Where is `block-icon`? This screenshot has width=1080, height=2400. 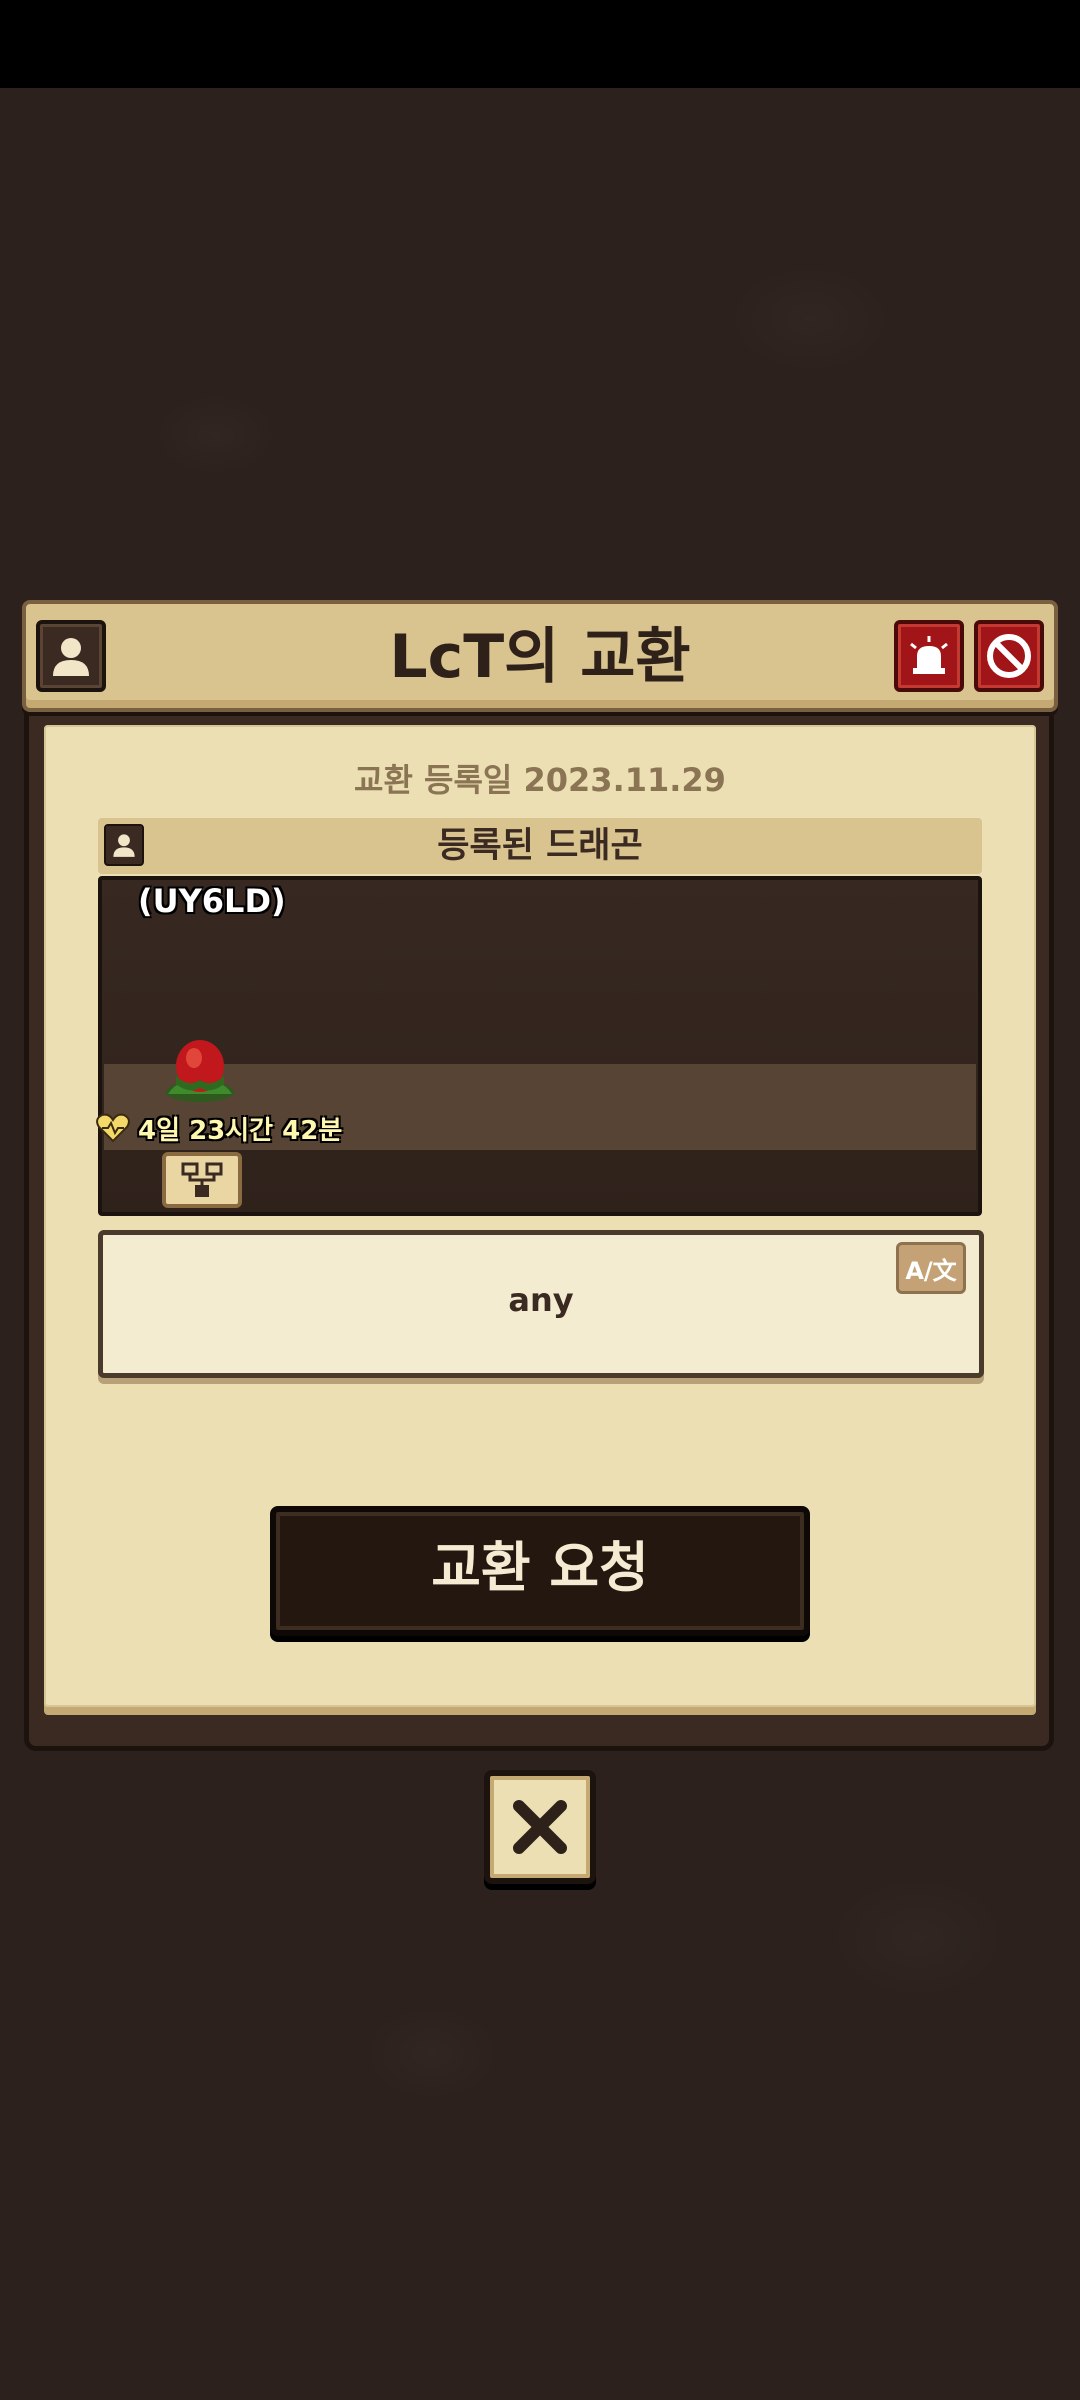
block-icon is located at coordinates (1009, 656).